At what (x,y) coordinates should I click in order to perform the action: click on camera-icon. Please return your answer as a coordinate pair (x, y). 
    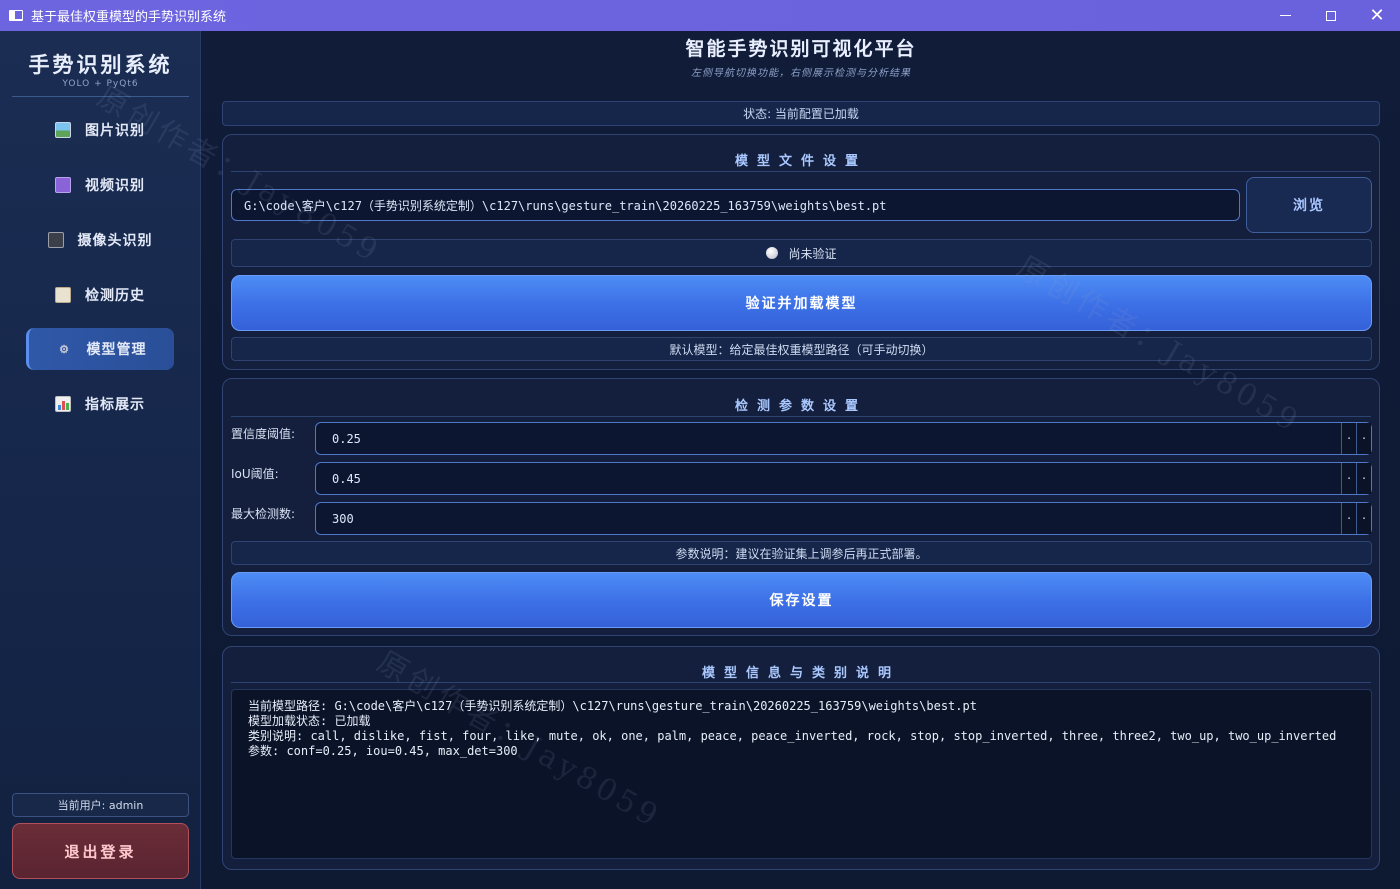
    Looking at the image, I should click on (55, 240).